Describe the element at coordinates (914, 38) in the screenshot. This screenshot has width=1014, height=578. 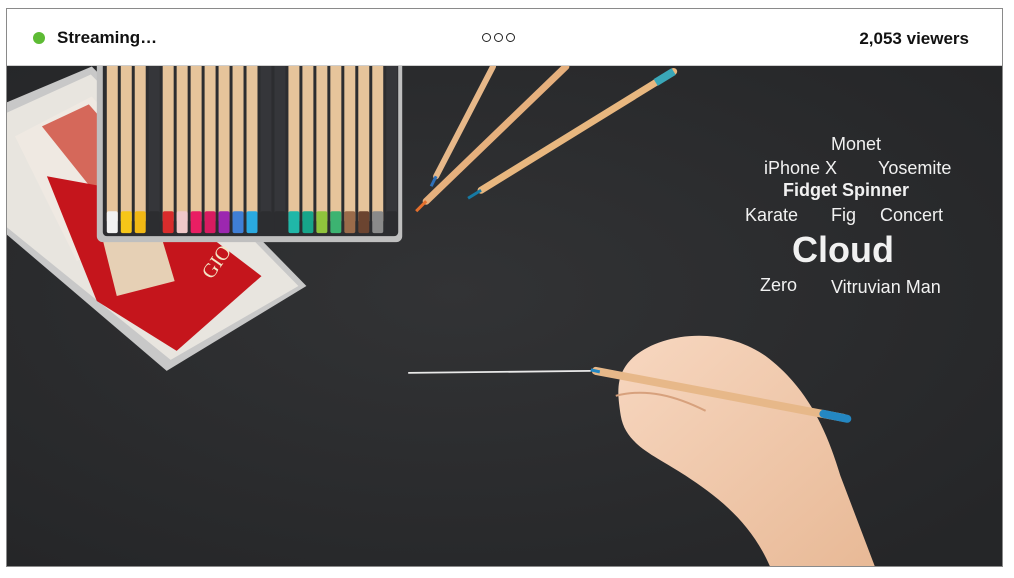
I see `viewer-count: 2,053 viewers` at that location.